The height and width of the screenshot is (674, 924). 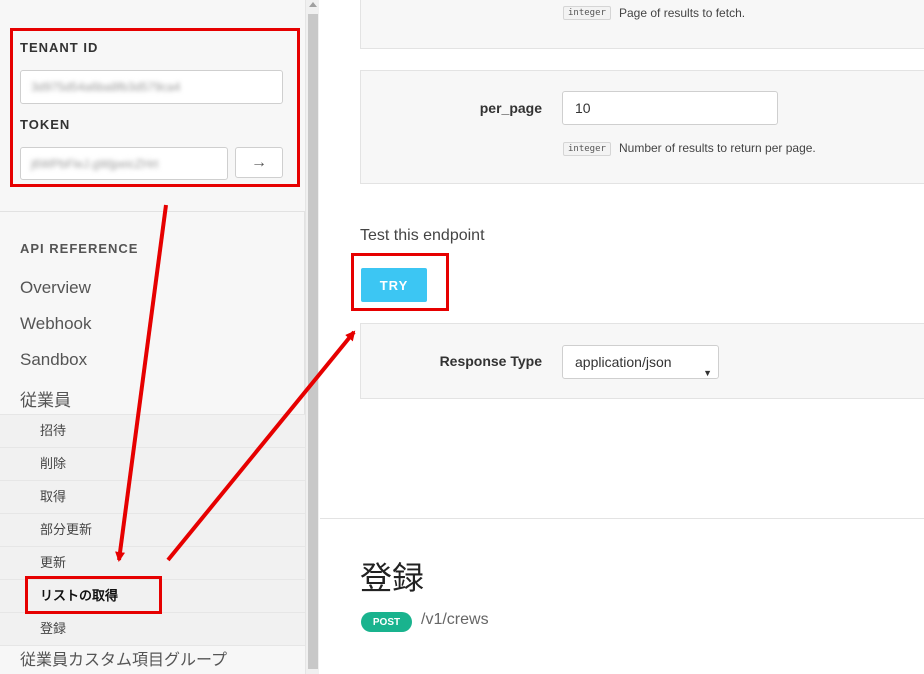 I want to click on sub-nav-patch: 部分更新, so click(x=152, y=529).